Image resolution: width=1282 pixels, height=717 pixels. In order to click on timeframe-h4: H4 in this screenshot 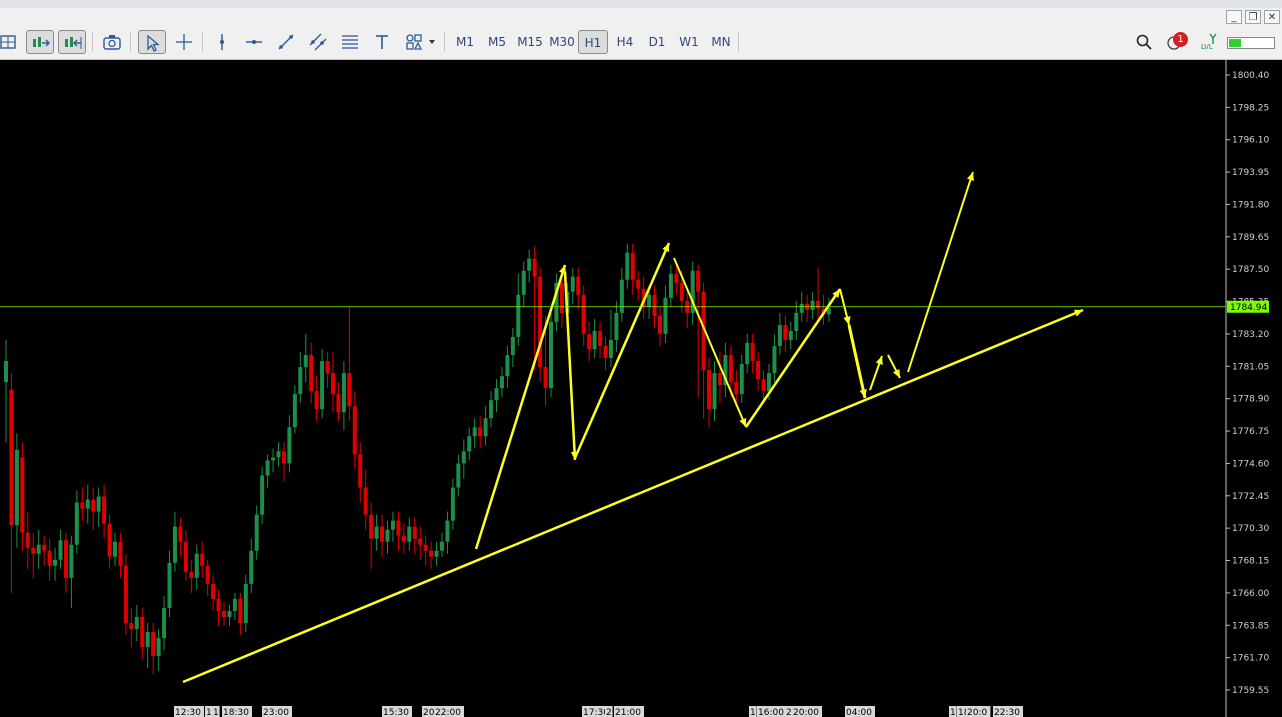, I will do `click(625, 42)`.